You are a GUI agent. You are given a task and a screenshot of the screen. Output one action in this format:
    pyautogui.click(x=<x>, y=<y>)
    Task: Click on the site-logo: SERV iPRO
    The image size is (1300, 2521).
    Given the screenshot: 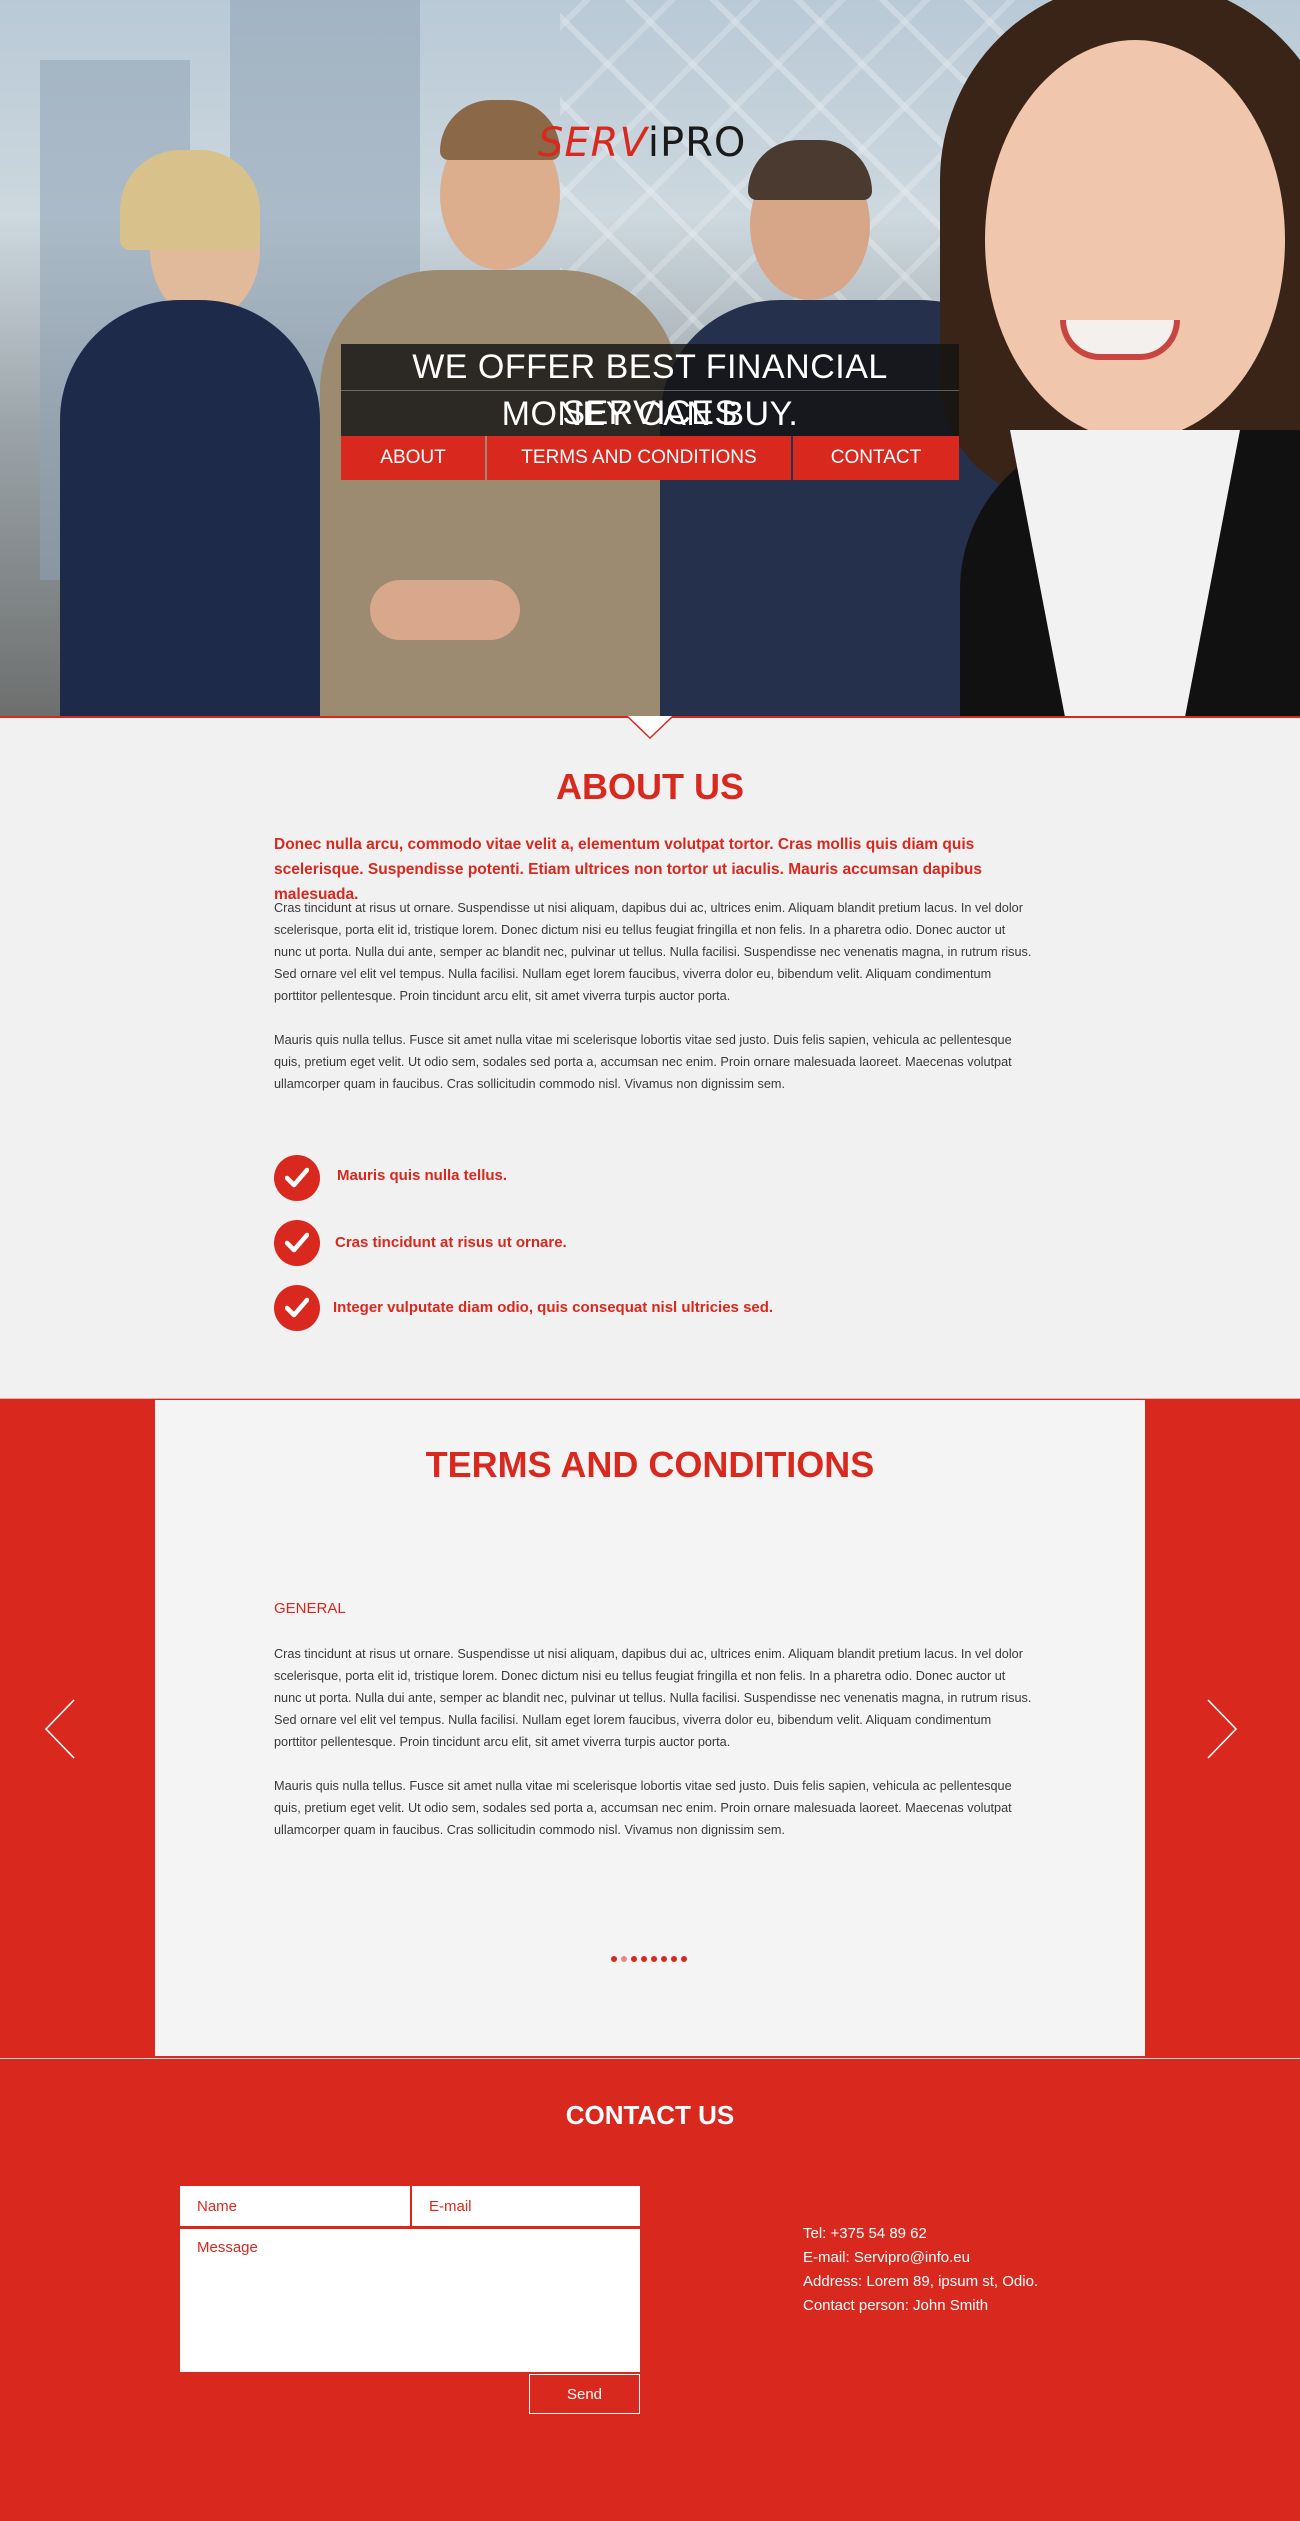 What is the action you would take?
    pyautogui.click(x=653, y=143)
    